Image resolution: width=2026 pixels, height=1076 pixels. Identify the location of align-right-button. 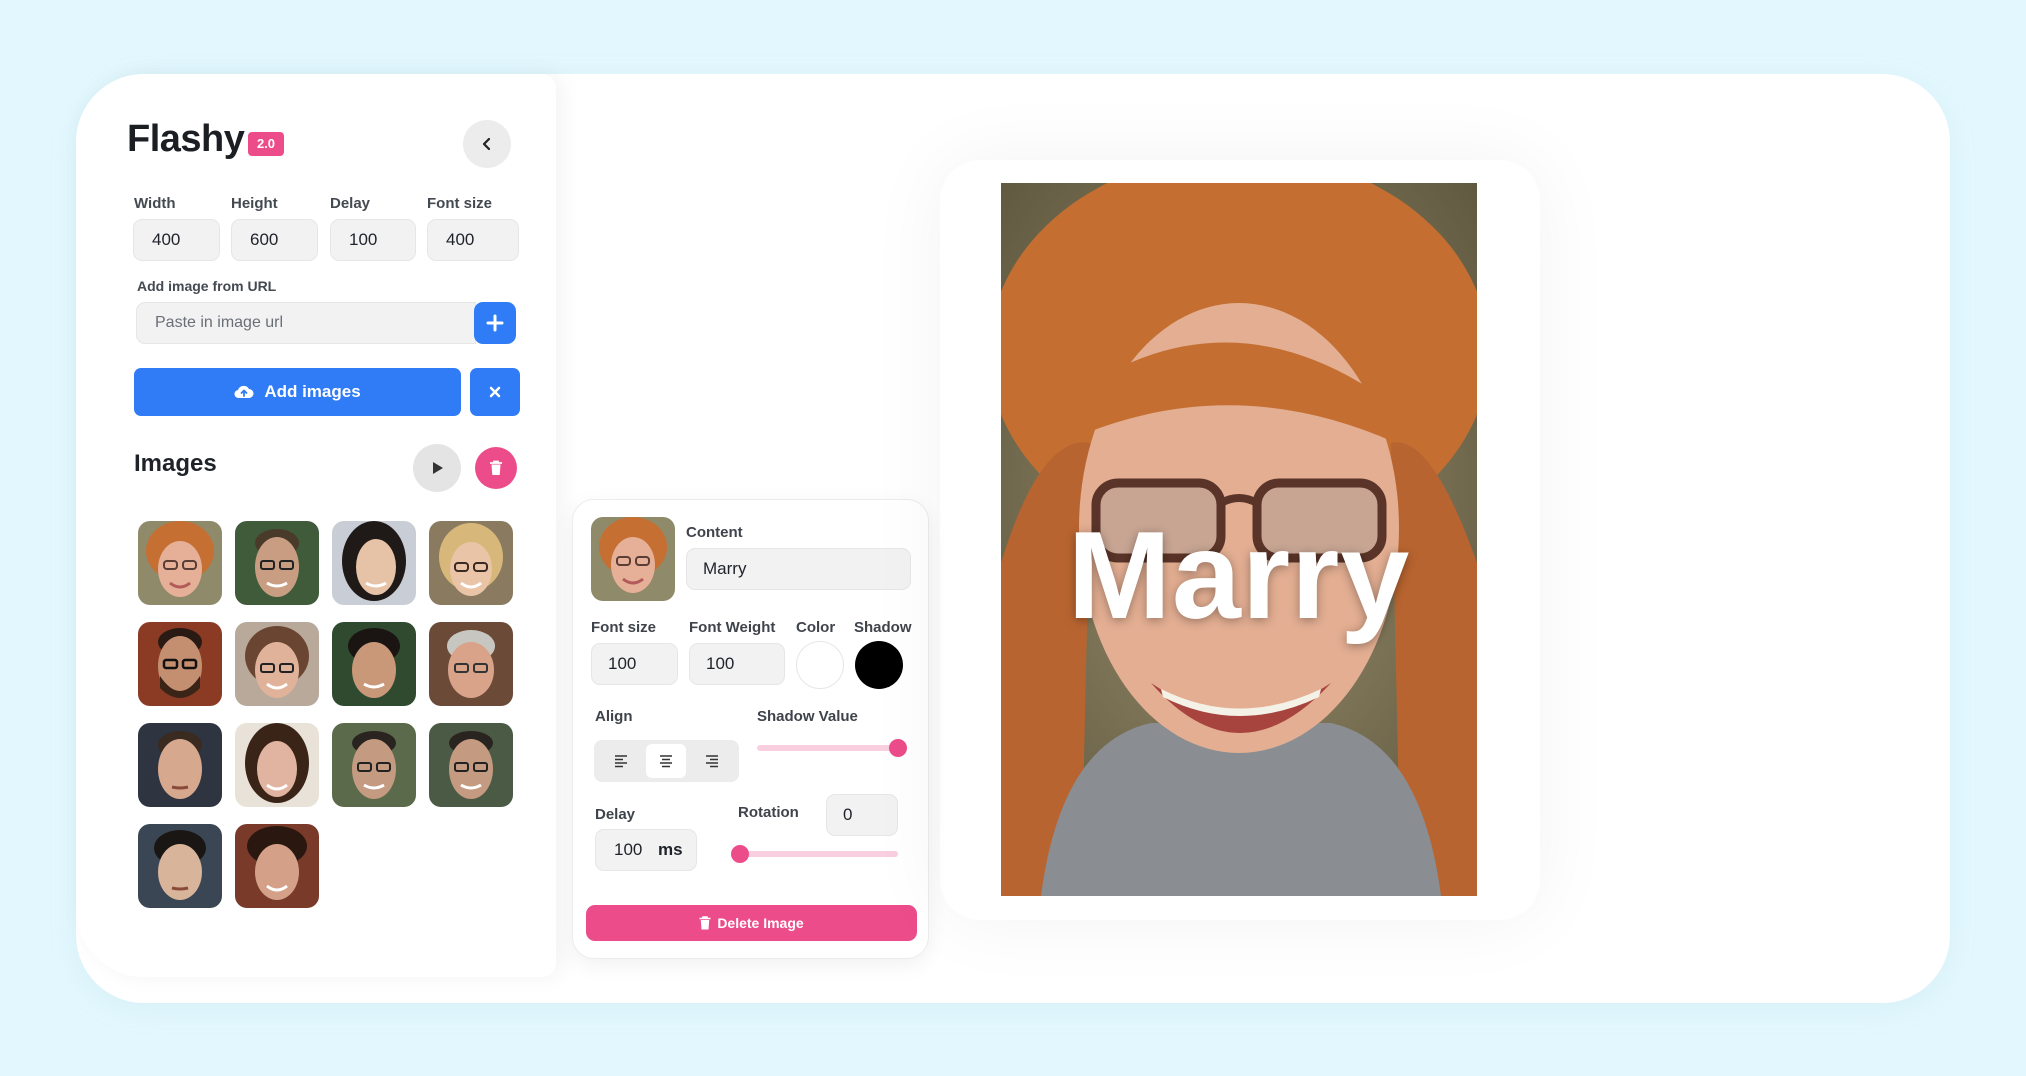
(711, 761).